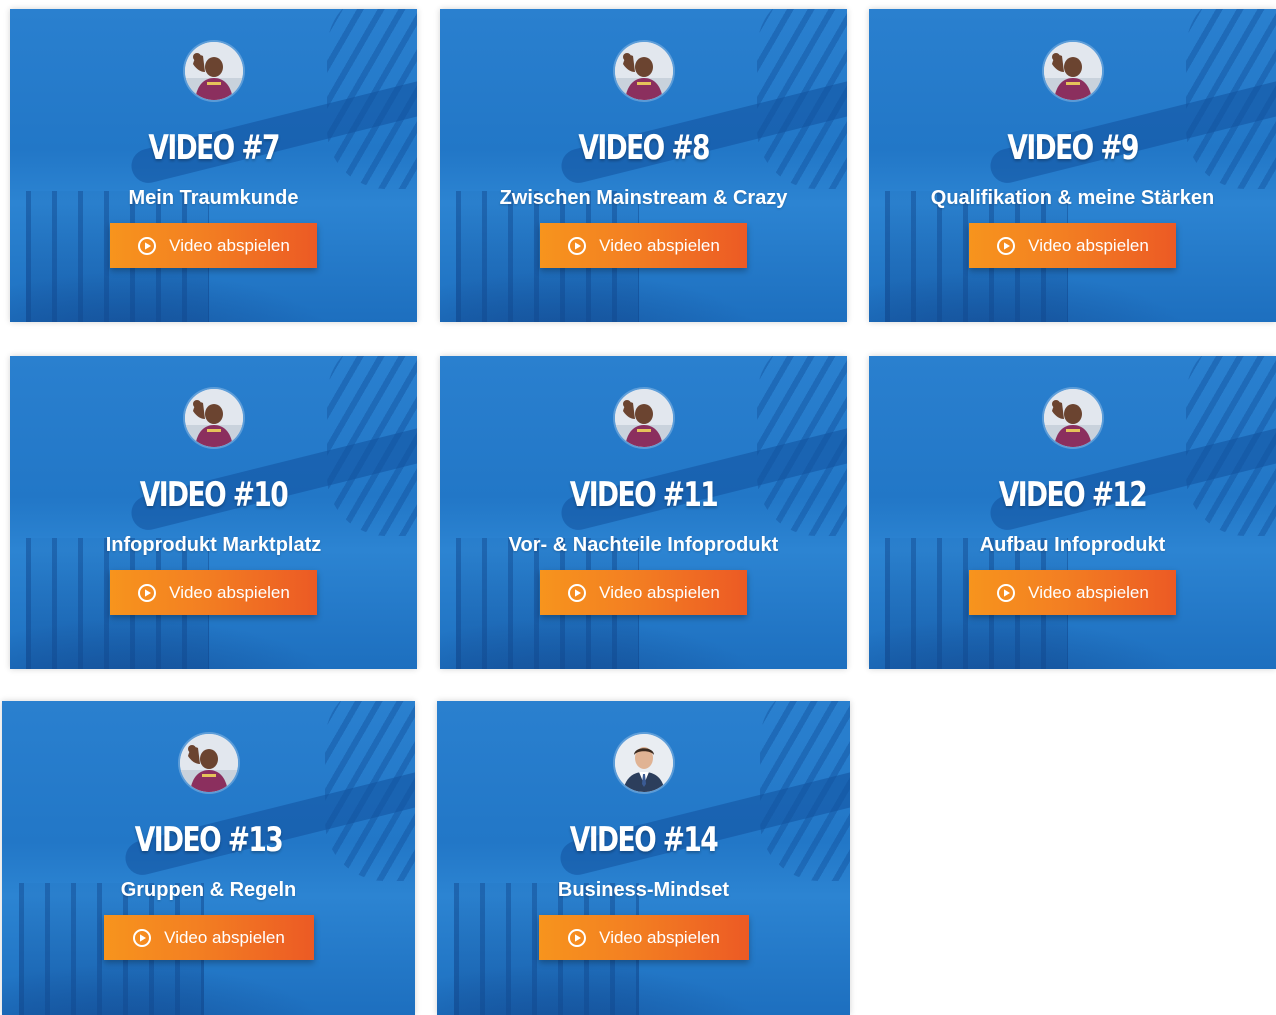 This screenshot has width=1276, height=1015. I want to click on video-subtitle: Aufbau Infoprodukt, so click(1072, 545).